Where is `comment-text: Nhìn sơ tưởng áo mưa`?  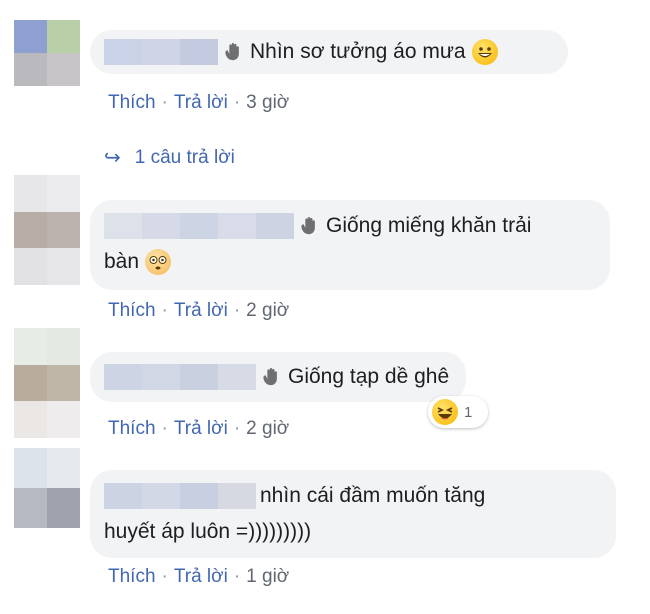
comment-text: Nhìn sơ tưởng áo mưa is located at coordinates (358, 51).